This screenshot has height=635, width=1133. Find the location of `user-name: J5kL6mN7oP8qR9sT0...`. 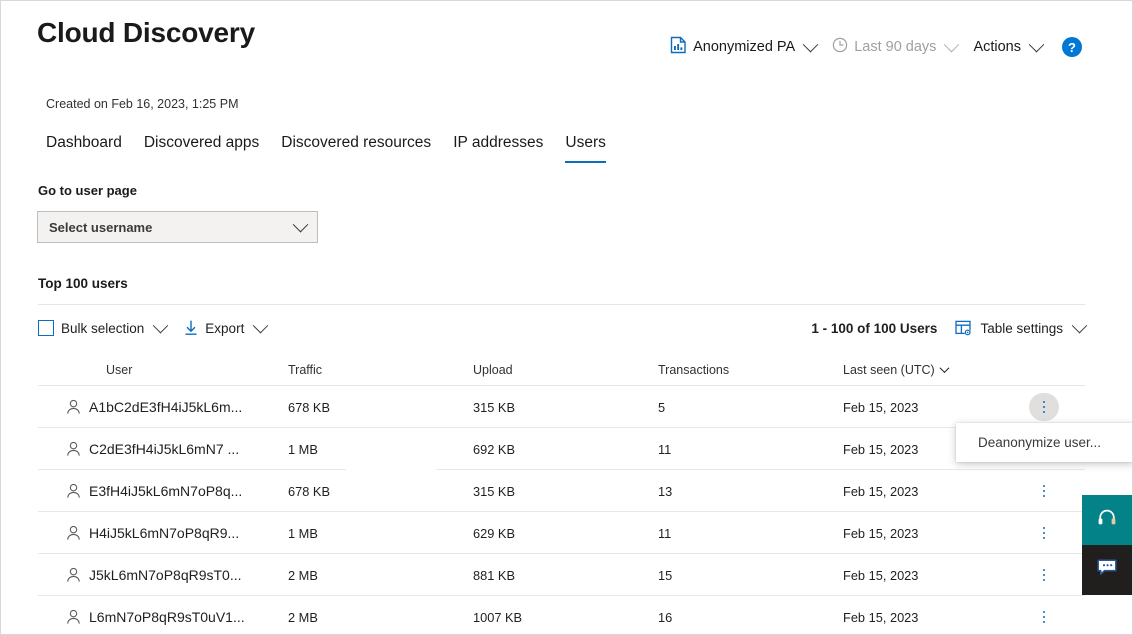

user-name: J5kL6mN7oP8qR9sT0... is located at coordinates (165, 575).